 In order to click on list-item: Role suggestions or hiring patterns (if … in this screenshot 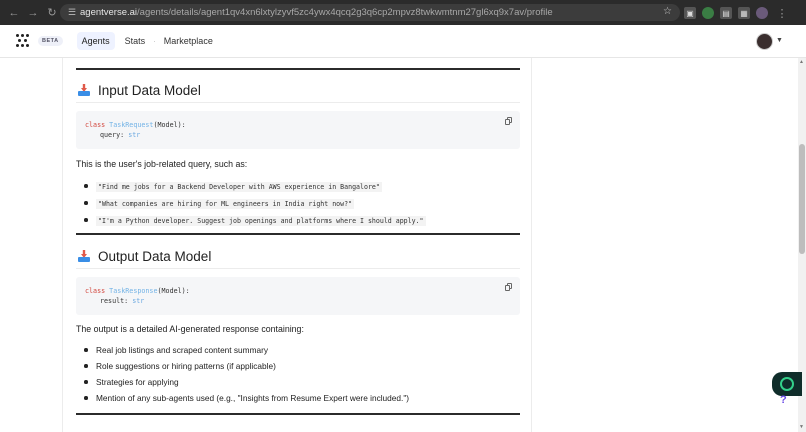, I will do `click(246, 366)`.